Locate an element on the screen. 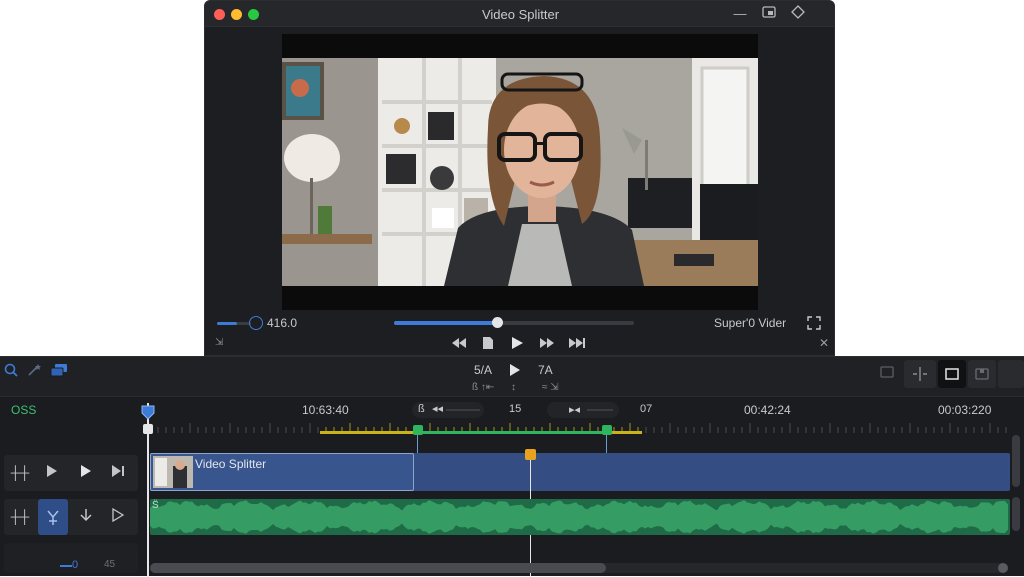 This screenshot has width=1024, height=577. editor-toolbar: 5/A 7A ß ↑⇤ ↕ ≈ ⇲ is located at coordinates (512, 377).